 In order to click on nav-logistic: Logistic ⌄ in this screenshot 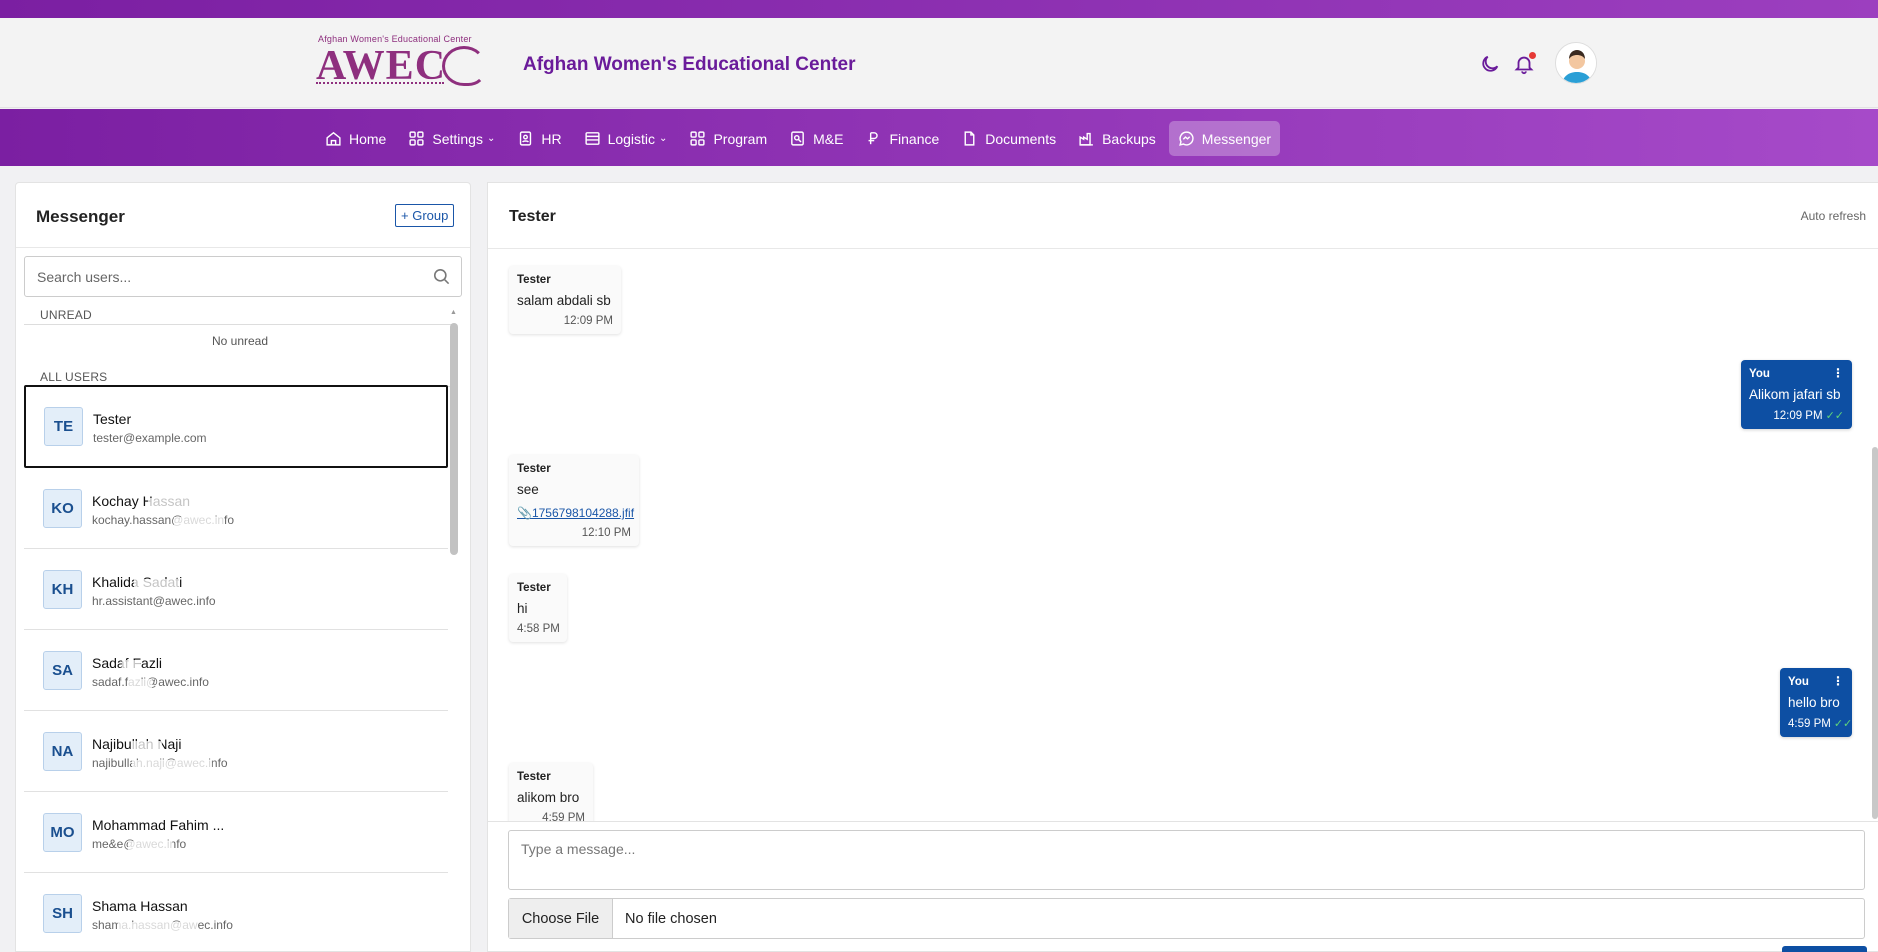, I will do `click(626, 138)`.